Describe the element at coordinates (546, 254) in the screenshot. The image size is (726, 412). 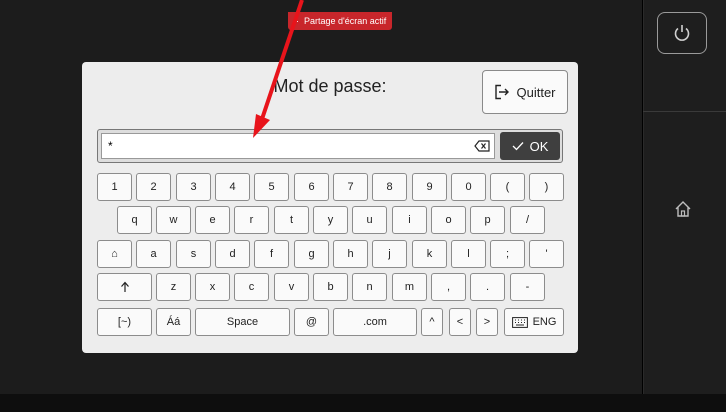
I see `key-apostrophe: '` at that location.